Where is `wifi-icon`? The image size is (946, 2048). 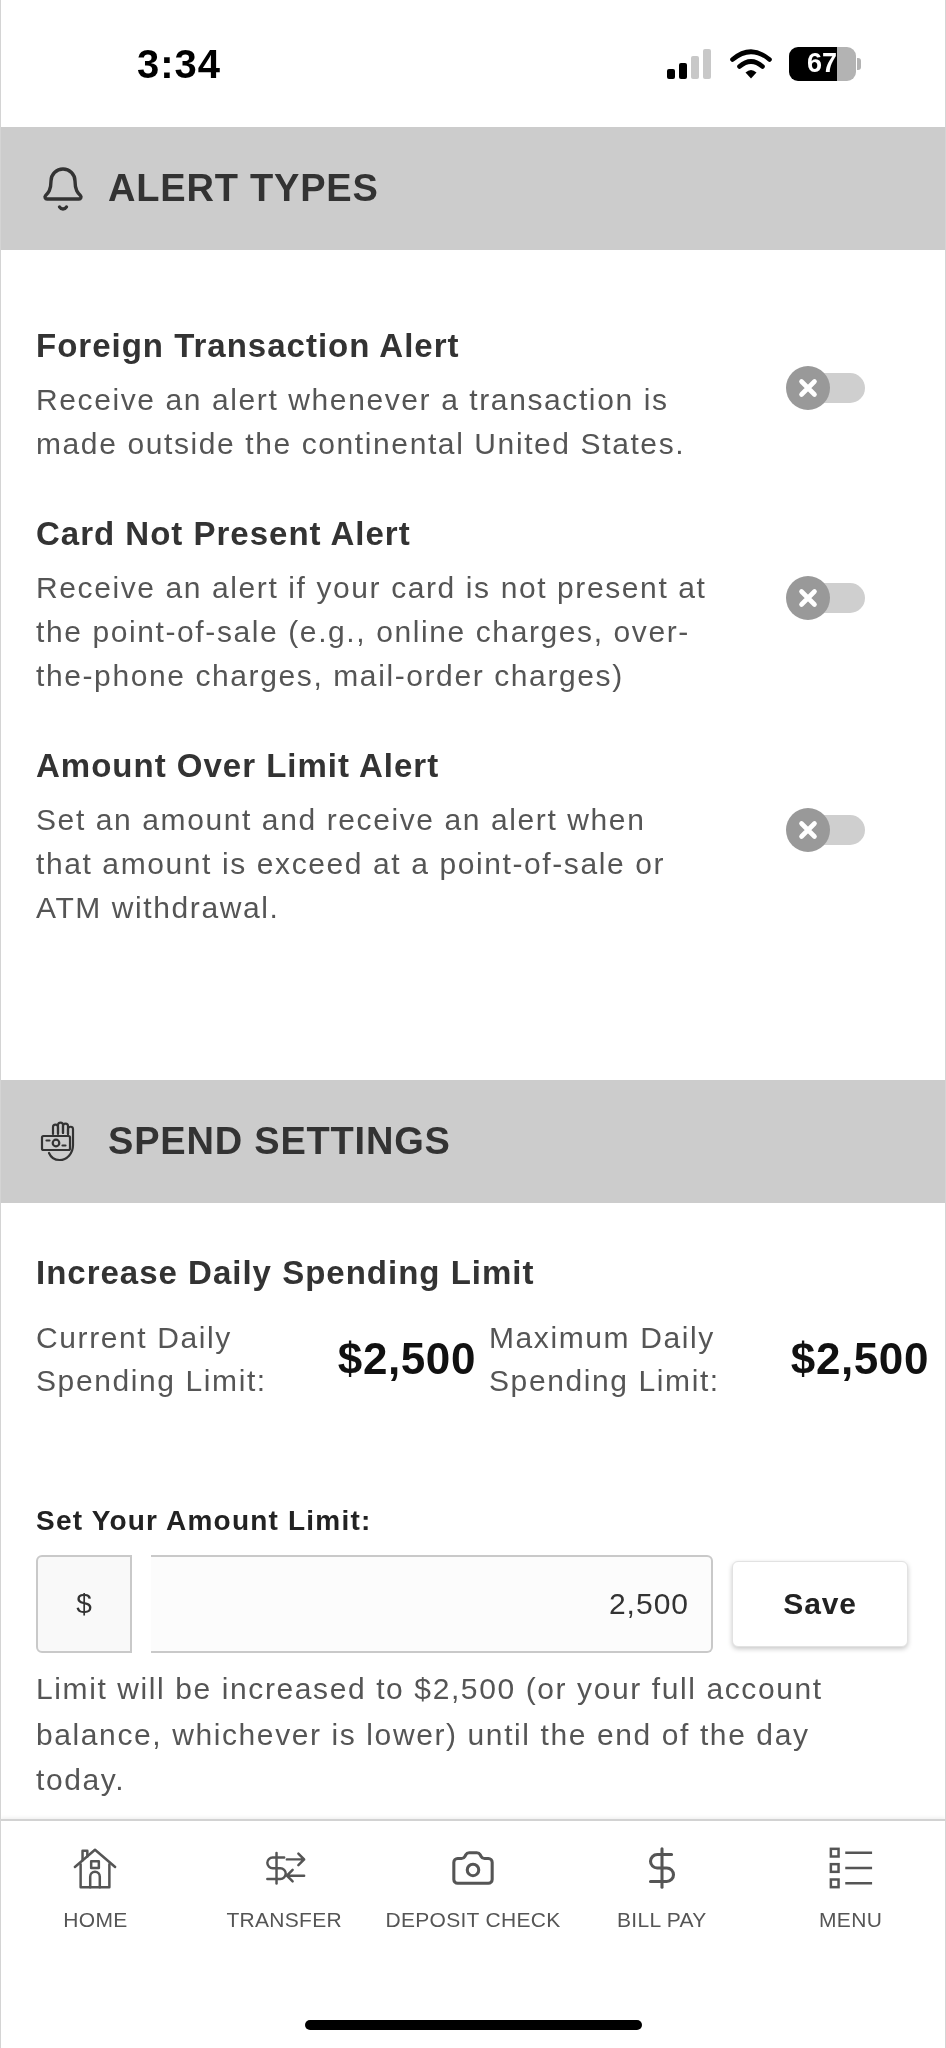 wifi-icon is located at coordinates (751, 63).